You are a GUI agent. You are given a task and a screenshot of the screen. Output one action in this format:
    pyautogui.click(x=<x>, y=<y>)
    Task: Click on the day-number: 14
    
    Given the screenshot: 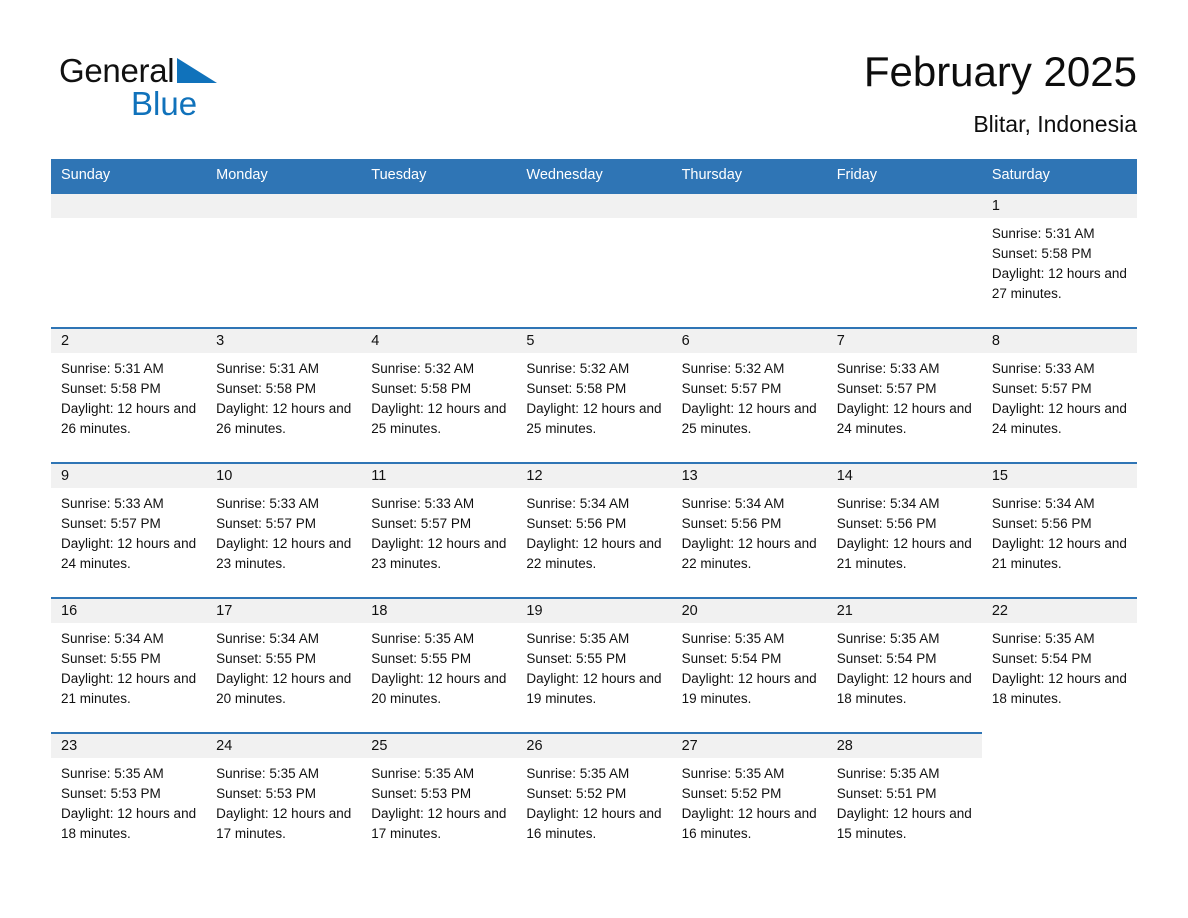 What is the action you would take?
    pyautogui.click(x=904, y=475)
    